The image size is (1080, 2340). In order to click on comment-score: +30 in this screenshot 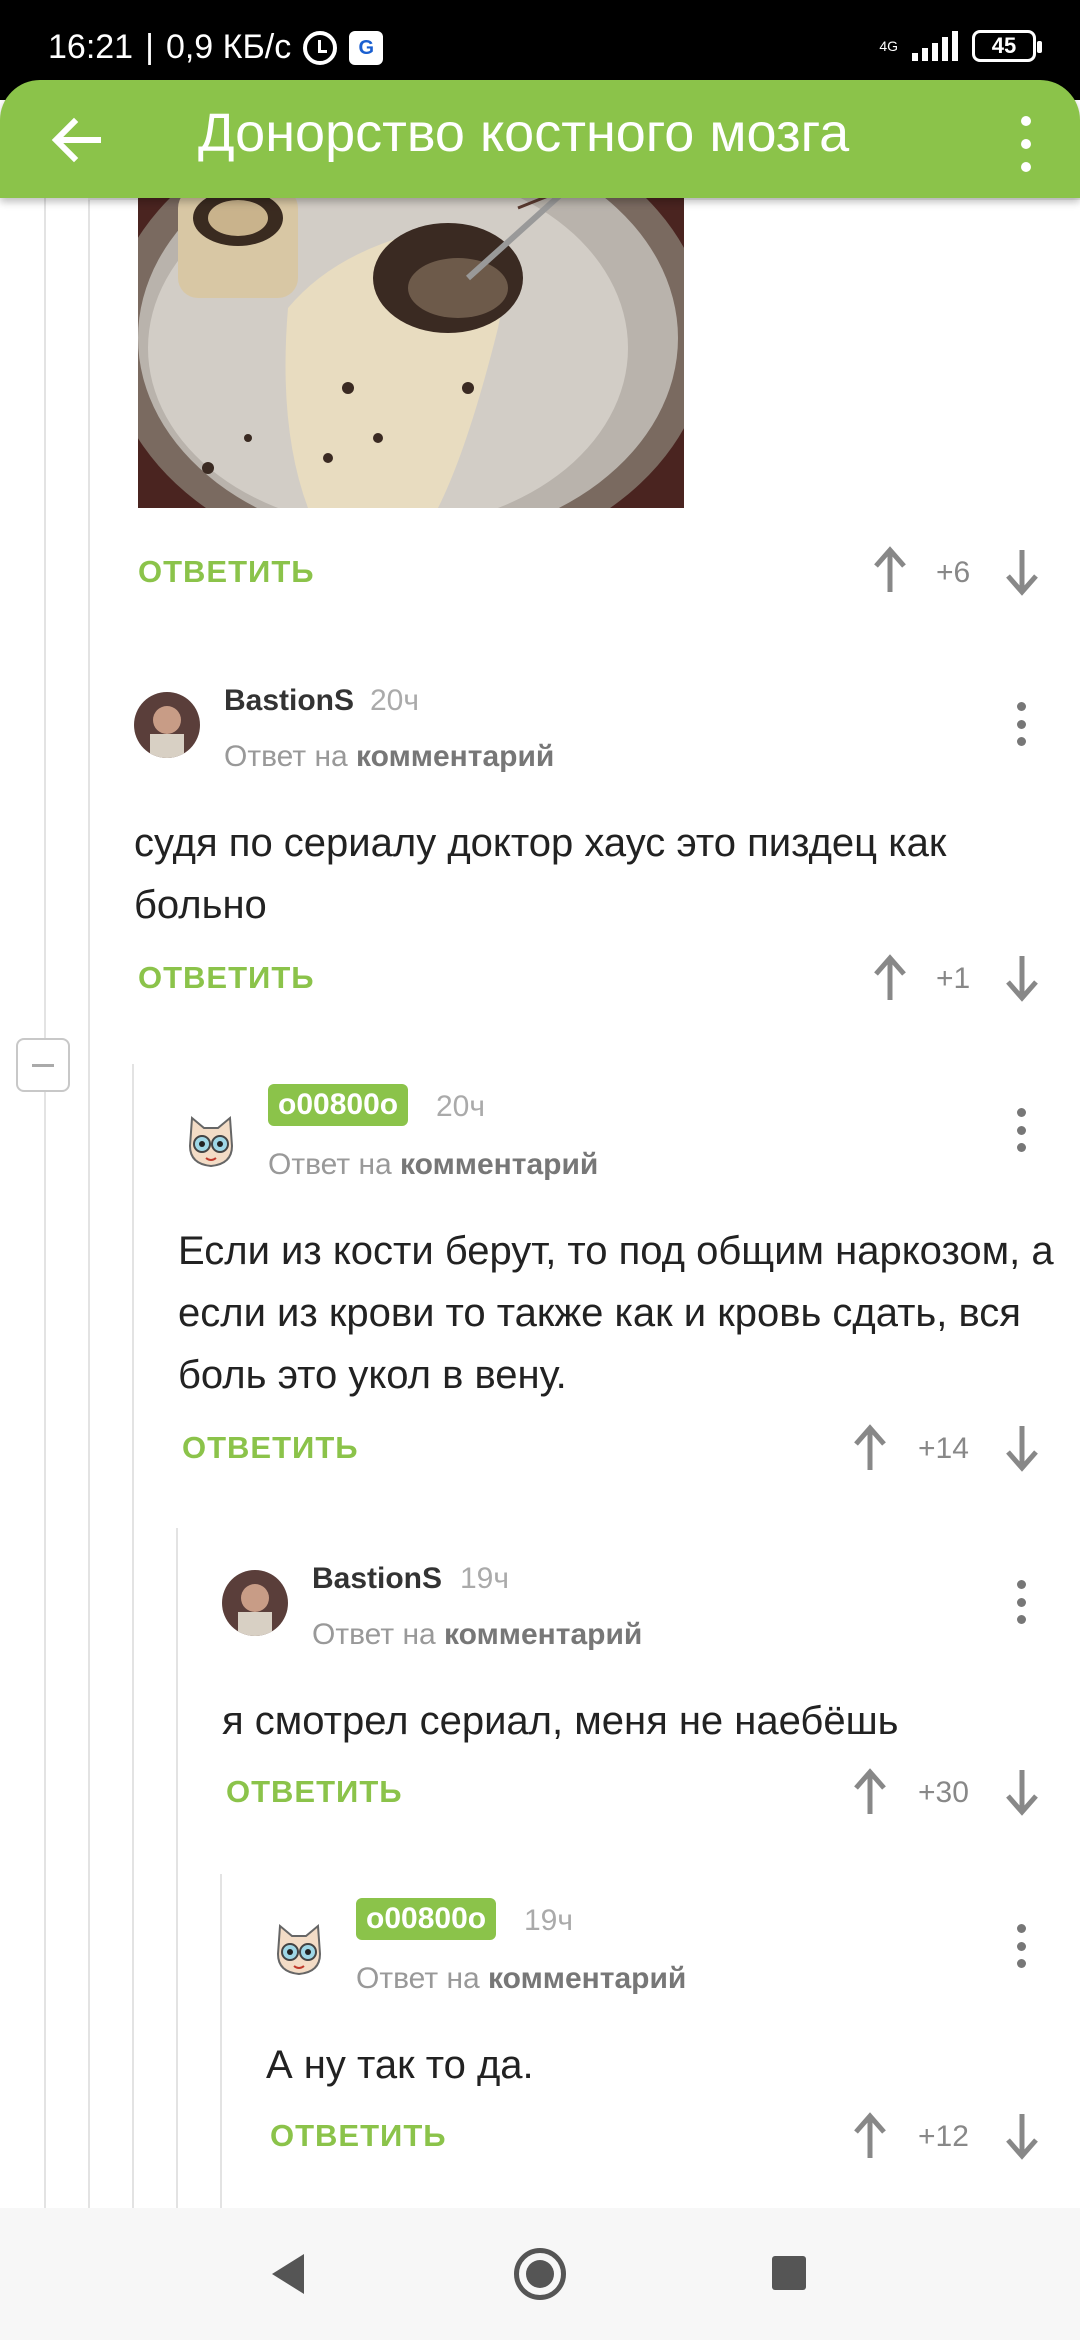, I will do `click(943, 1792)`.